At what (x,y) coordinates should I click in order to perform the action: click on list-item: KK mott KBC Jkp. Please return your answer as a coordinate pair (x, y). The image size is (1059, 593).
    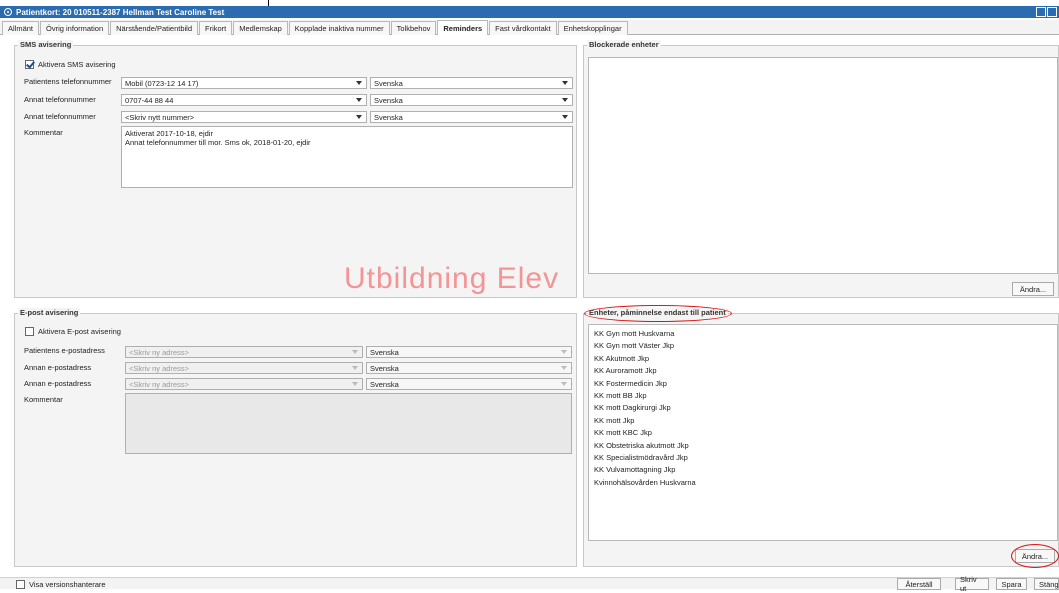
    Looking at the image, I should click on (823, 433).